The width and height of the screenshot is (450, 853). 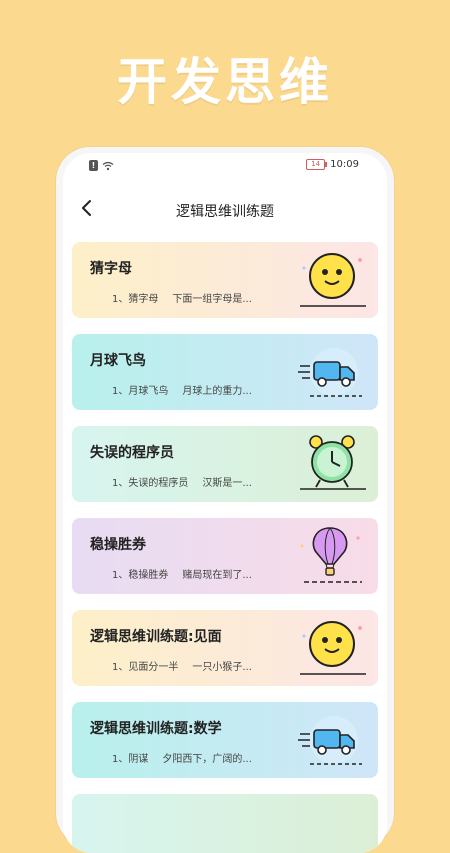 I want to click on card-title: 逻辑思维训练题:见面, so click(x=156, y=637).